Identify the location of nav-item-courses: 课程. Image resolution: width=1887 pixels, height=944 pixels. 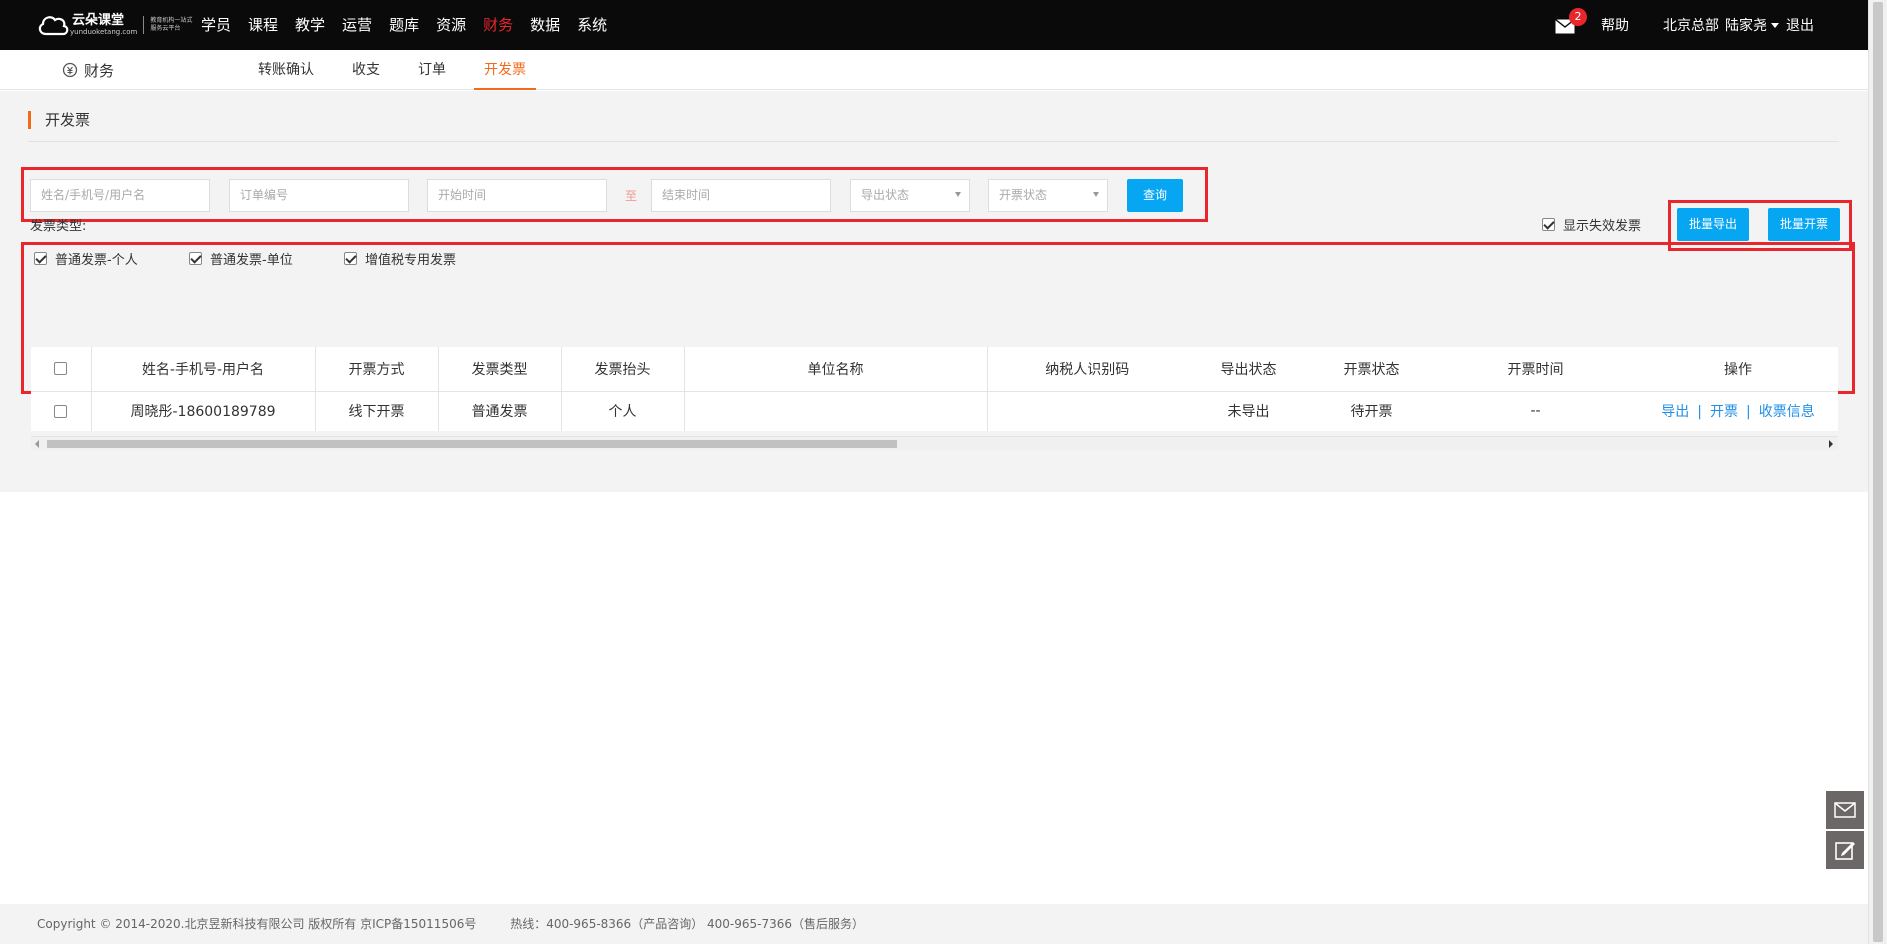
(263, 25).